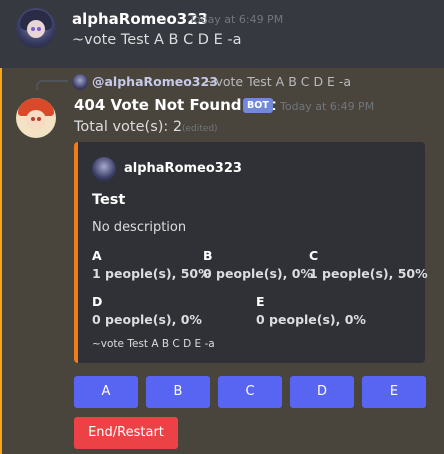 The height and width of the screenshot is (454, 444). What do you see at coordinates (258, 105) in the screenshot?
I see `bot-badge: BOT` at bounding box center [258, 105].